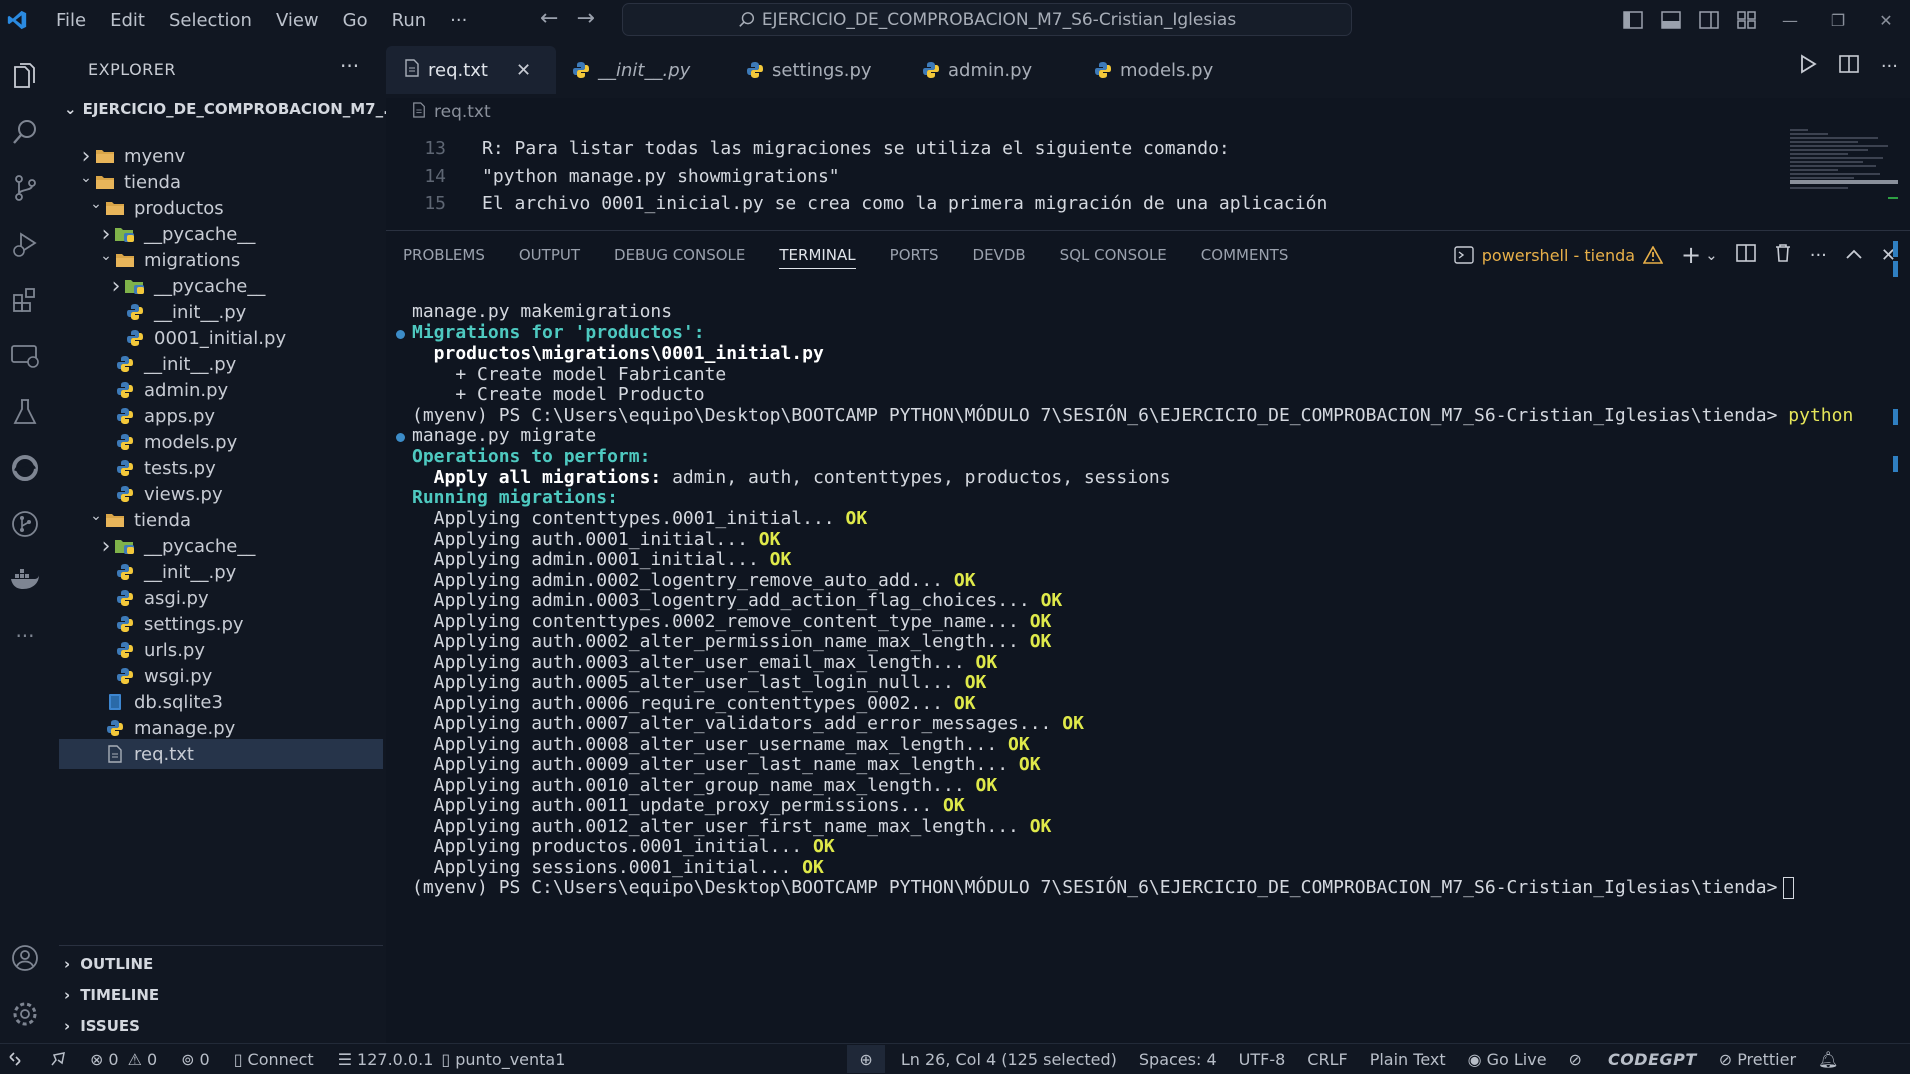 This screenshot has width=1910, height=1074. What do you see at coordinates (25, 76) in the screenshot?
I see `explorer-icon` at bounding box center [25, 76].